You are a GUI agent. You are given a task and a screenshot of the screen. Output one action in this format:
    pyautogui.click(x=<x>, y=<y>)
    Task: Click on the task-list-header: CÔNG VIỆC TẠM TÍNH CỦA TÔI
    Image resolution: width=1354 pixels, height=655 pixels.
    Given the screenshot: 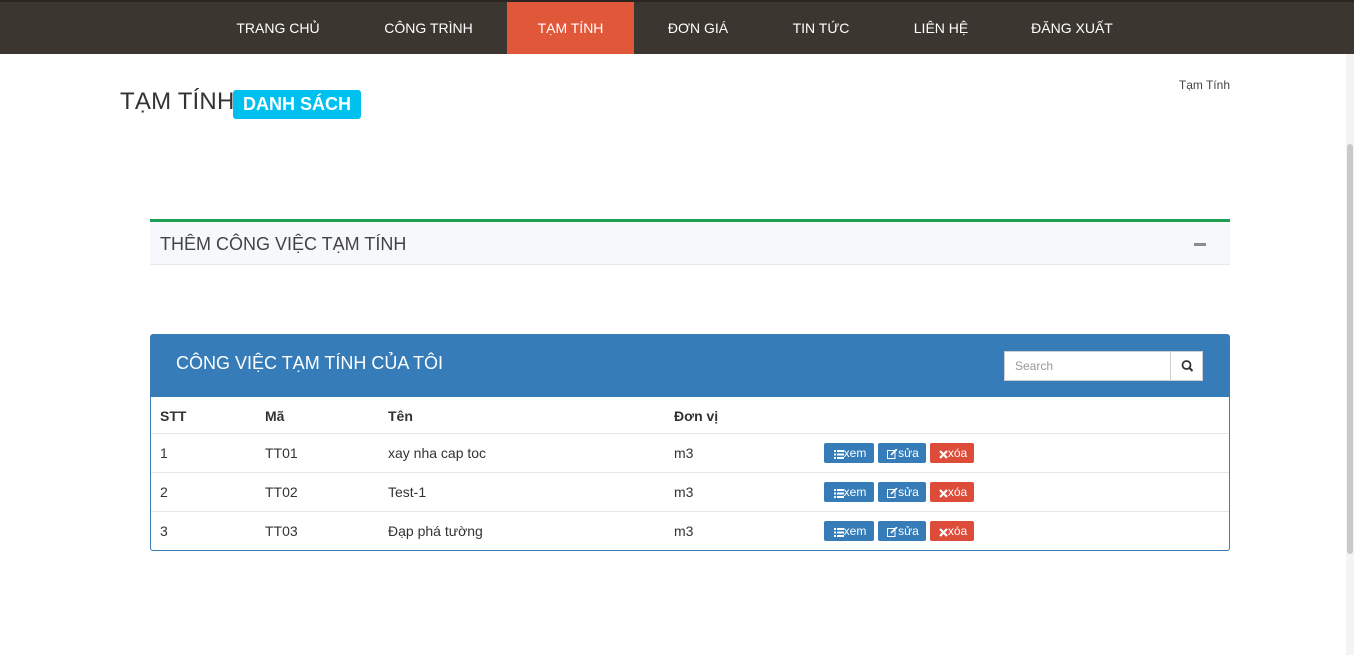 What is the action you would take?
    pyautogui.click(x=690, y=366)
    